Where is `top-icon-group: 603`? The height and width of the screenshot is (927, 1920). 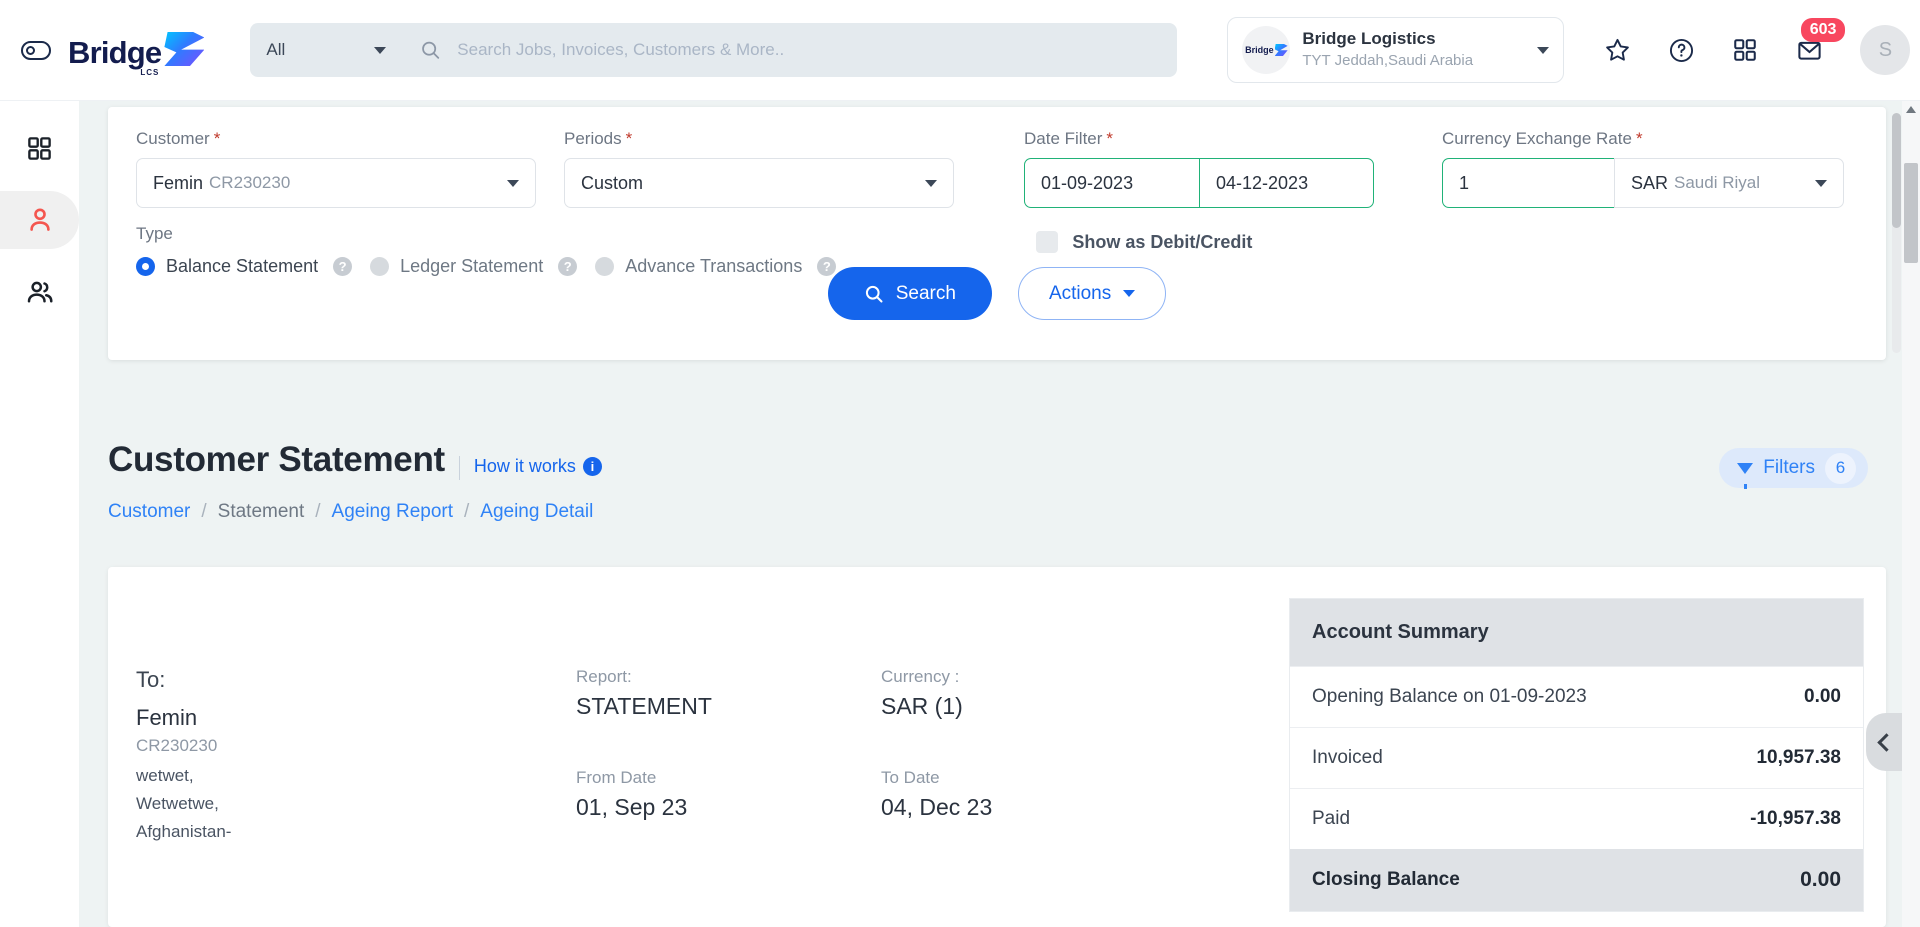
top-icon-group: 603 is located at coordinates (1723, 42).